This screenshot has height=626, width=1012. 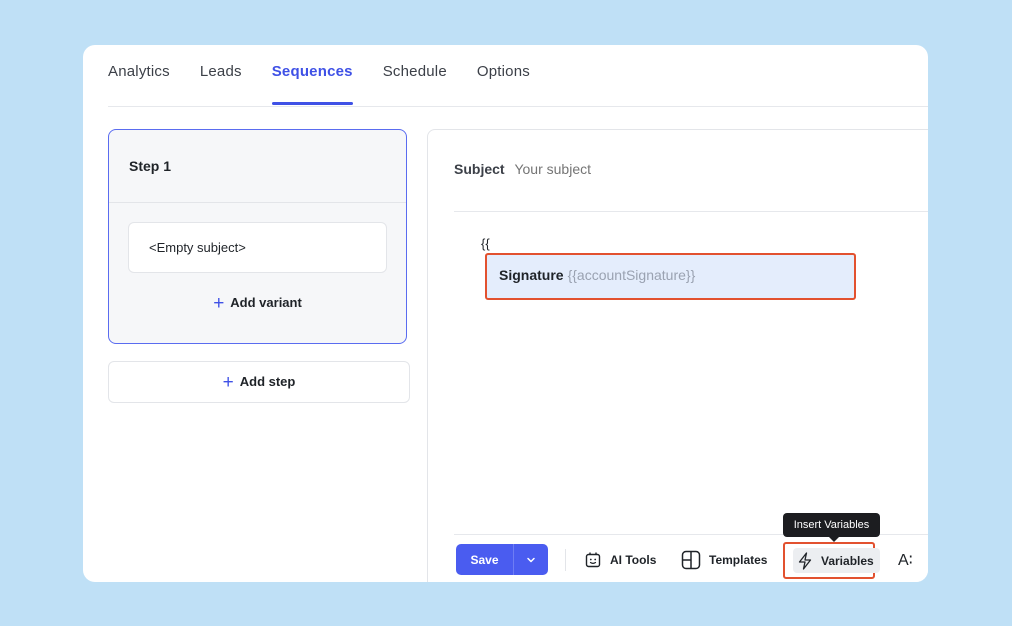 What do you see at coordinates (664, 169) in the screenshot?
I see `subject-input` at bounding box center [664, 169].